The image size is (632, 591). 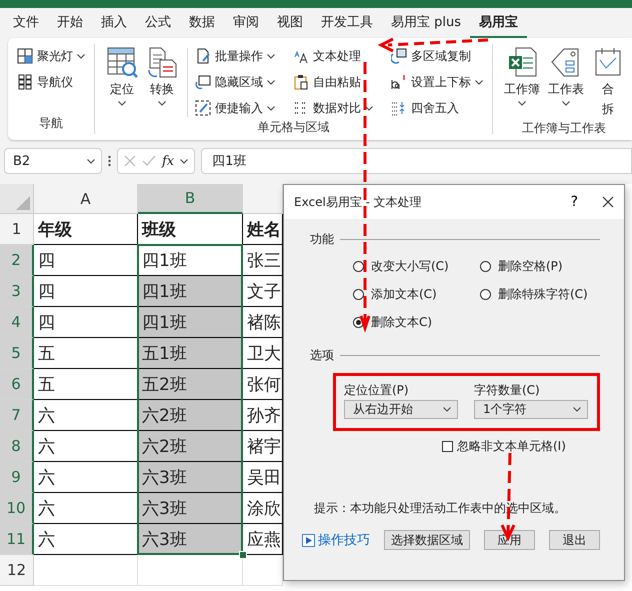 I want to click on radio-option: 添加文本(C), so click(x=416, y=294).